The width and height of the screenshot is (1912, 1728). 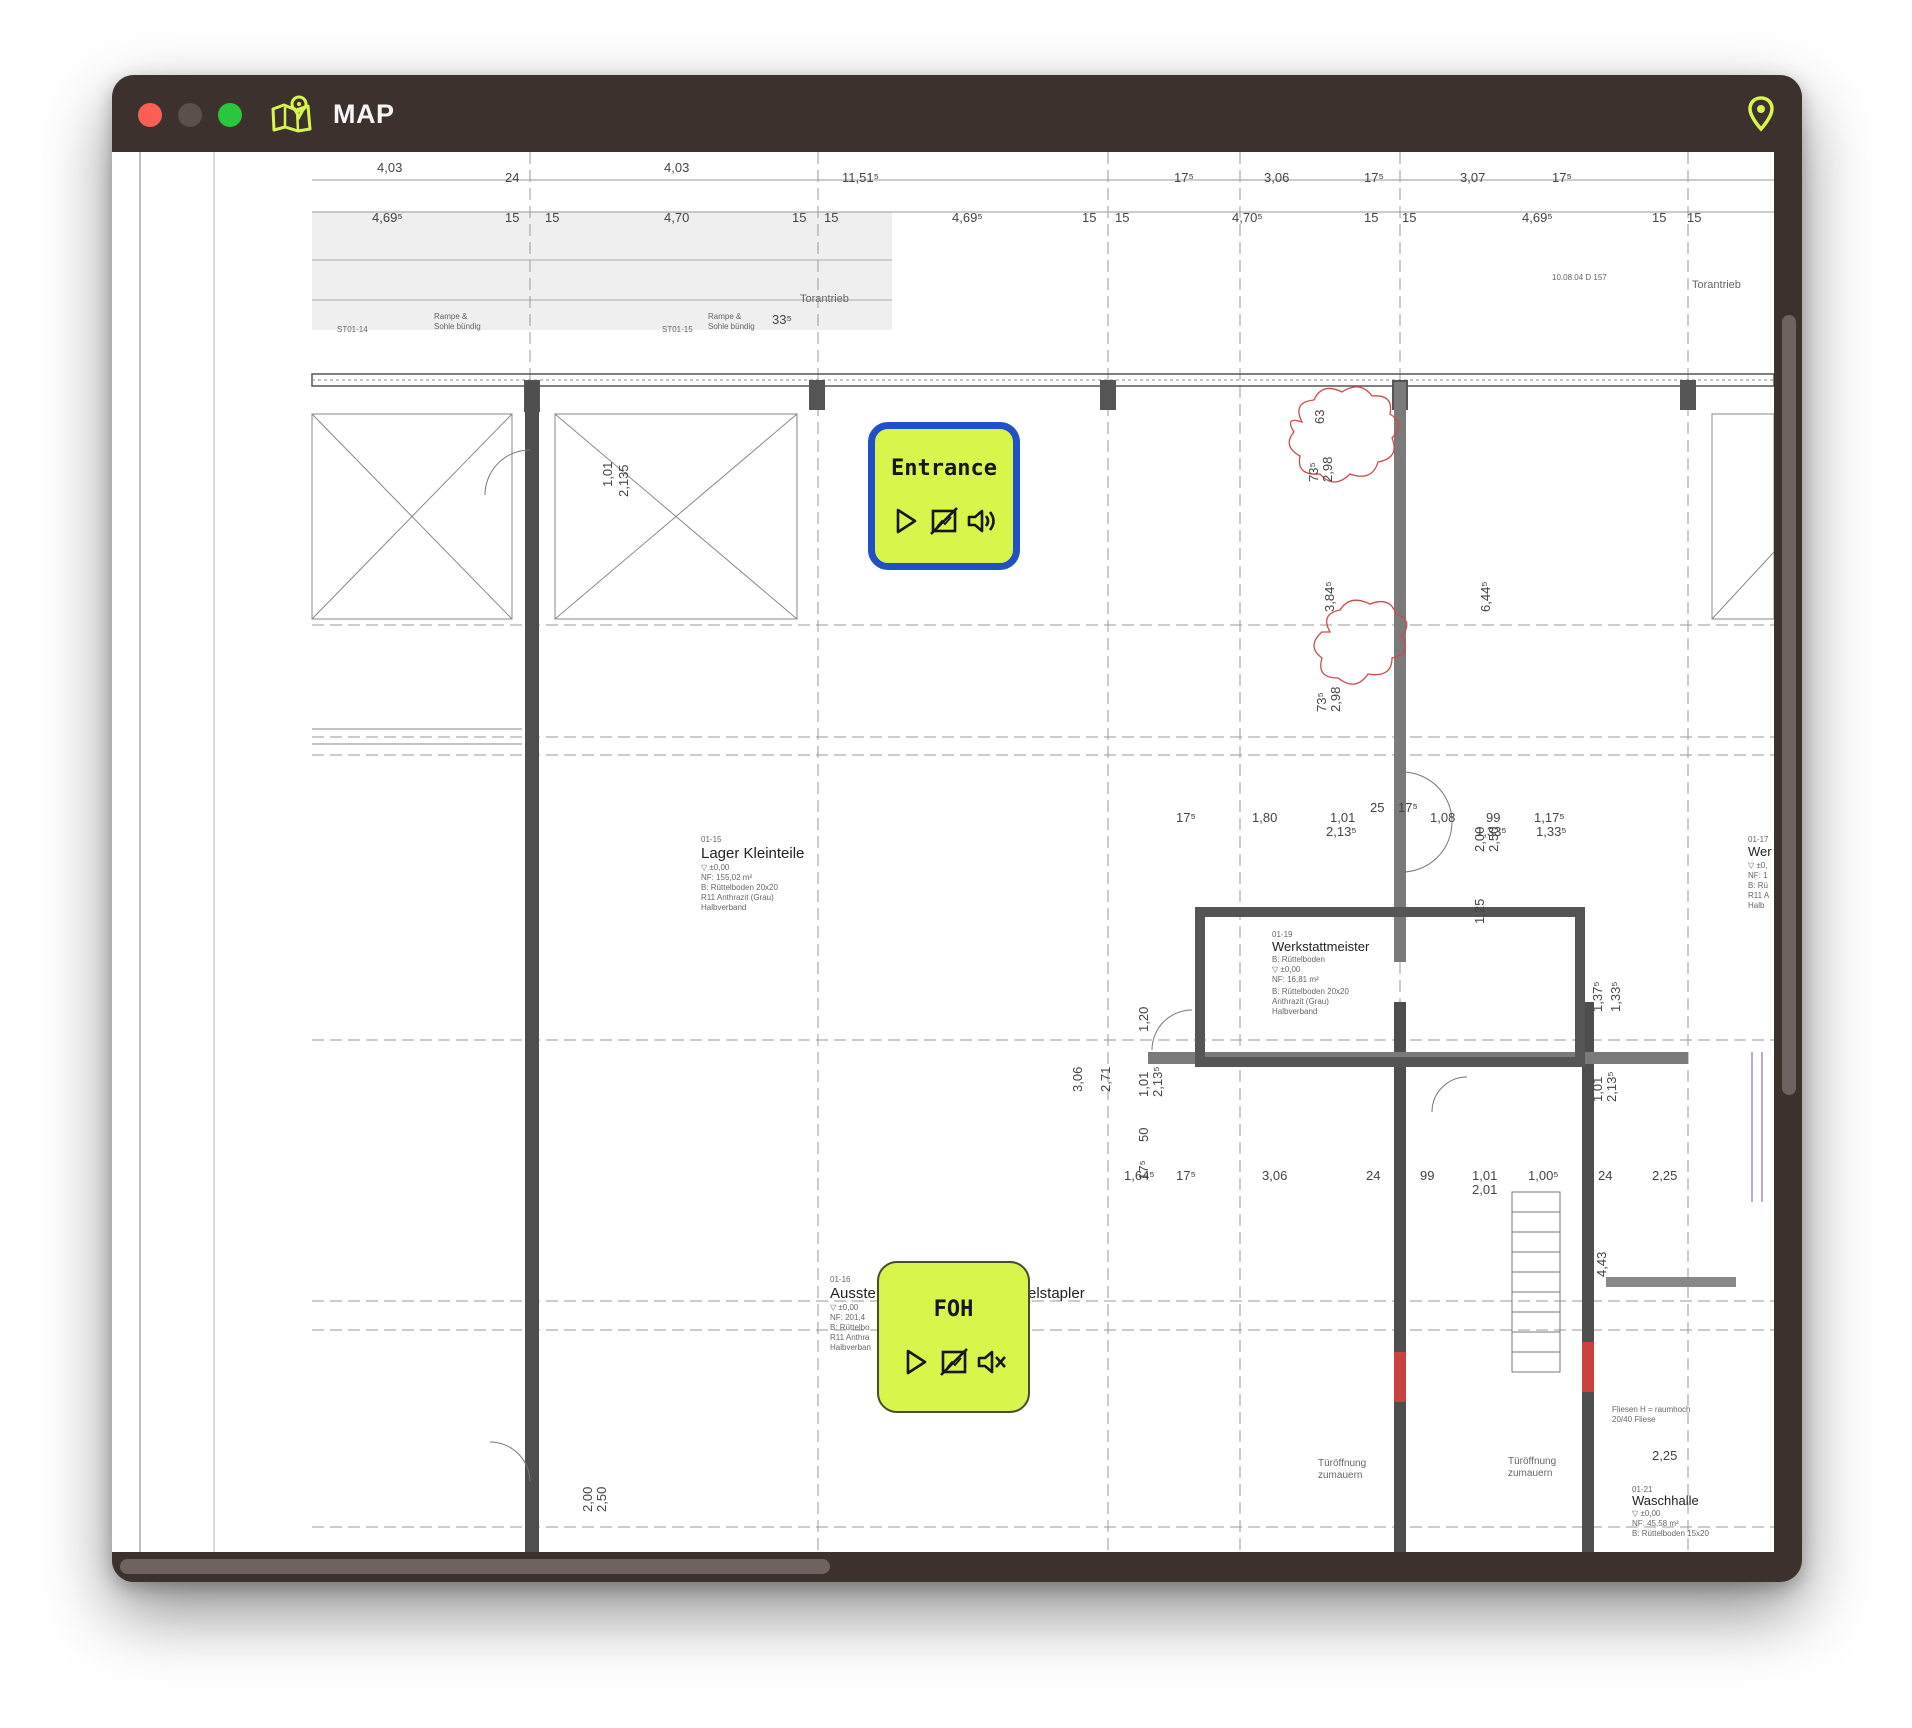 What do you see at coordinates (1615, 996) in the screenshot?
I see `svg-text: 1,33⁵` at bounding box center [1615, 996].